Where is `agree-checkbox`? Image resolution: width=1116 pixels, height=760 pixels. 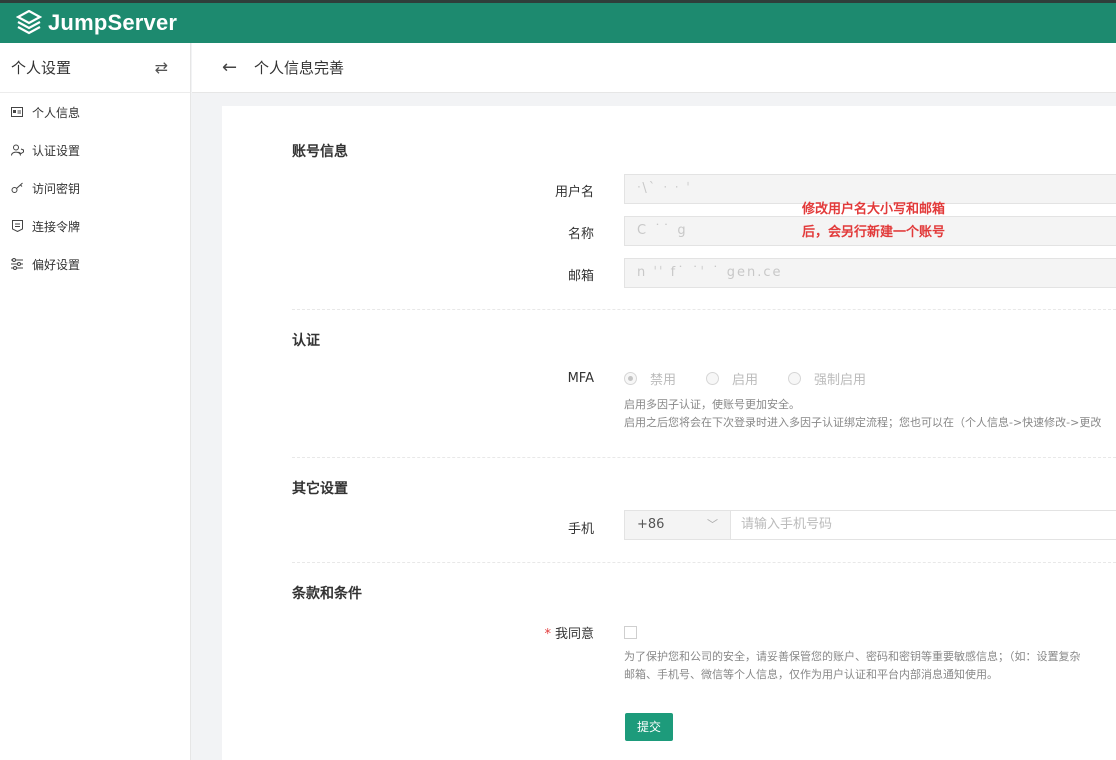 agree-checkbox is located at coordinates (630, 632).